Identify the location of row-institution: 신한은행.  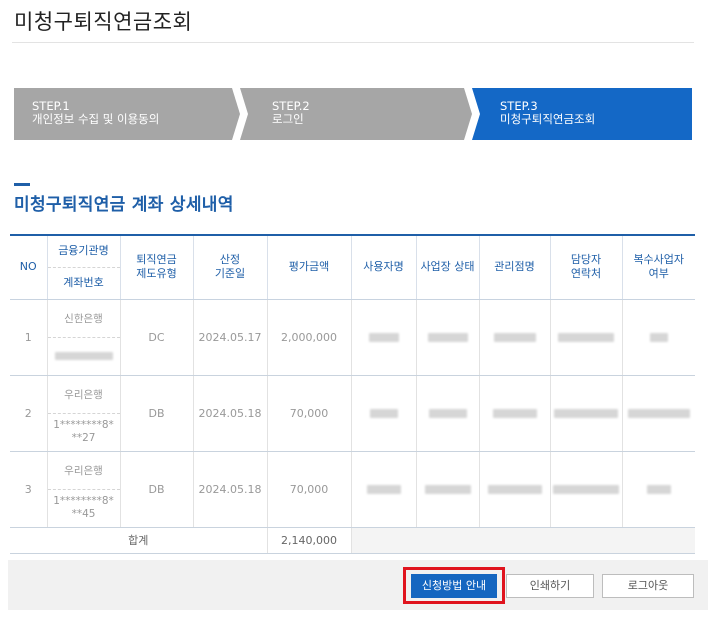
(84, 318).